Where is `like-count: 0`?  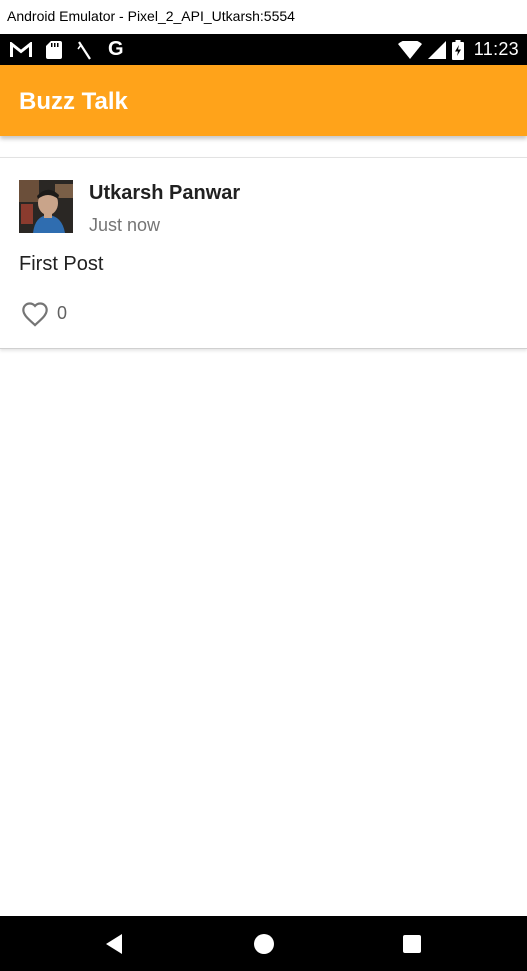 like-count: 0 is located at coordinates (62, 313).